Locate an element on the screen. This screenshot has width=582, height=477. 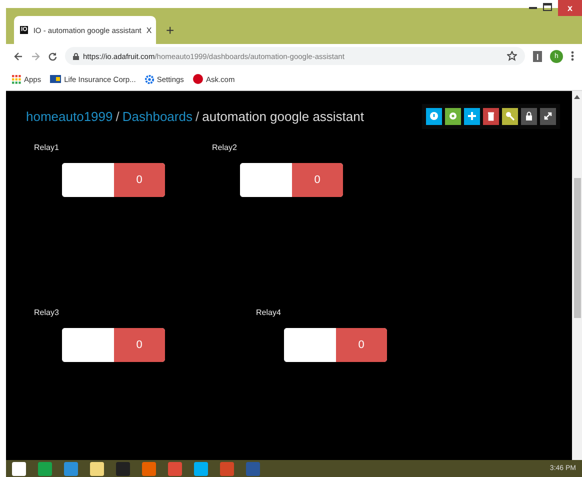
breadcrumb-link: homeauto1999 is located at coordinates (69, 116).